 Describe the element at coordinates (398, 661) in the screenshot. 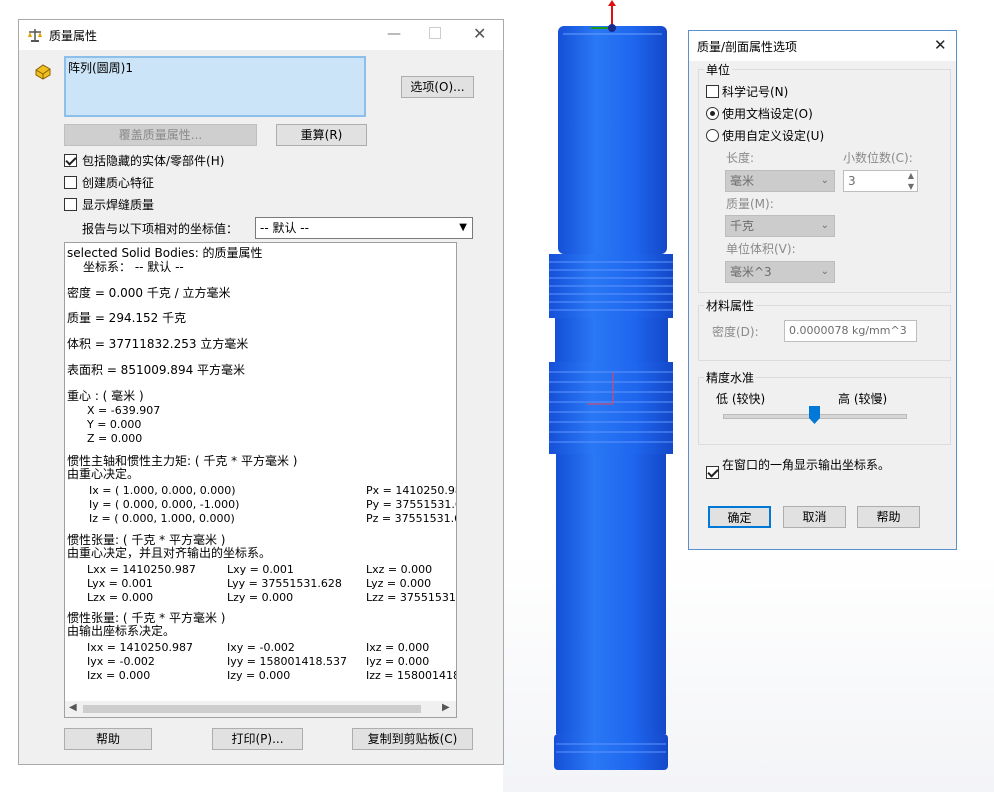

I see `tensor2-cell: Iyz = 0.000` at that location.